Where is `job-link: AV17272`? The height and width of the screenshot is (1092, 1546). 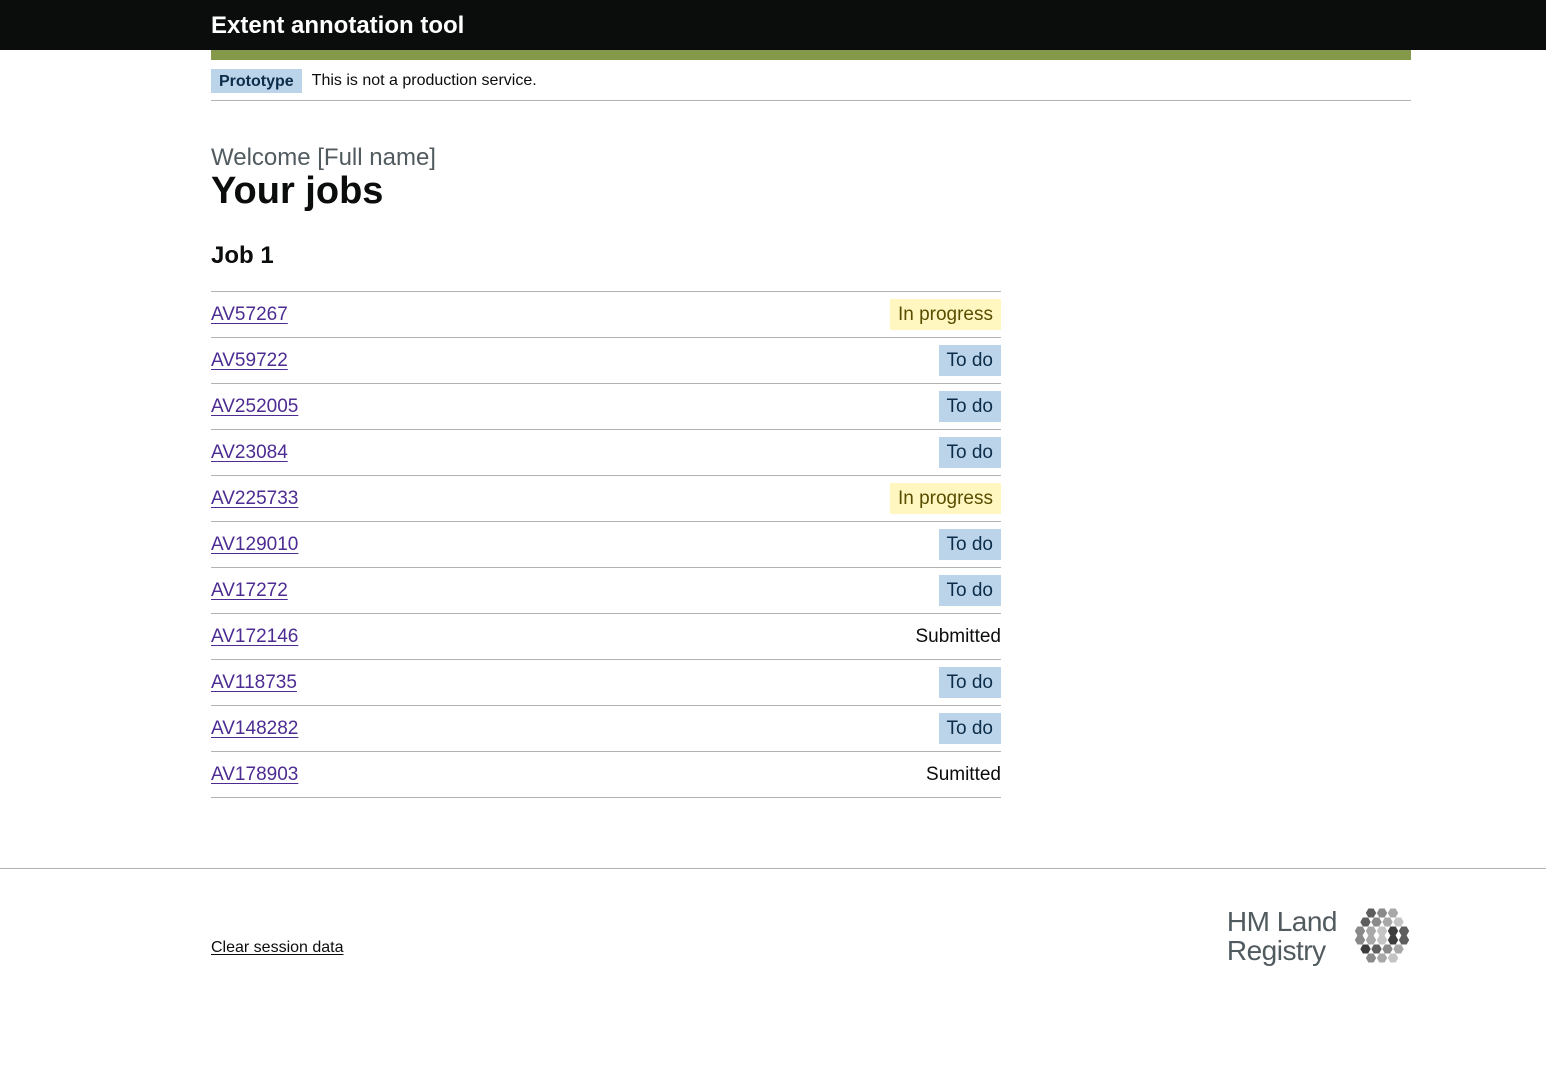
job-link: AV17272 is located at coordinates (249, 591).